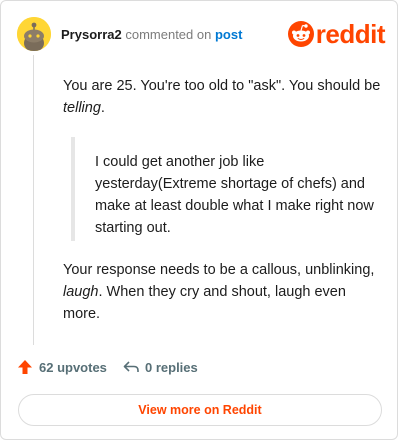  Describe the element at coordinates (131, 366) in the screenshot. I see `reply-arrow-icon` at that location.